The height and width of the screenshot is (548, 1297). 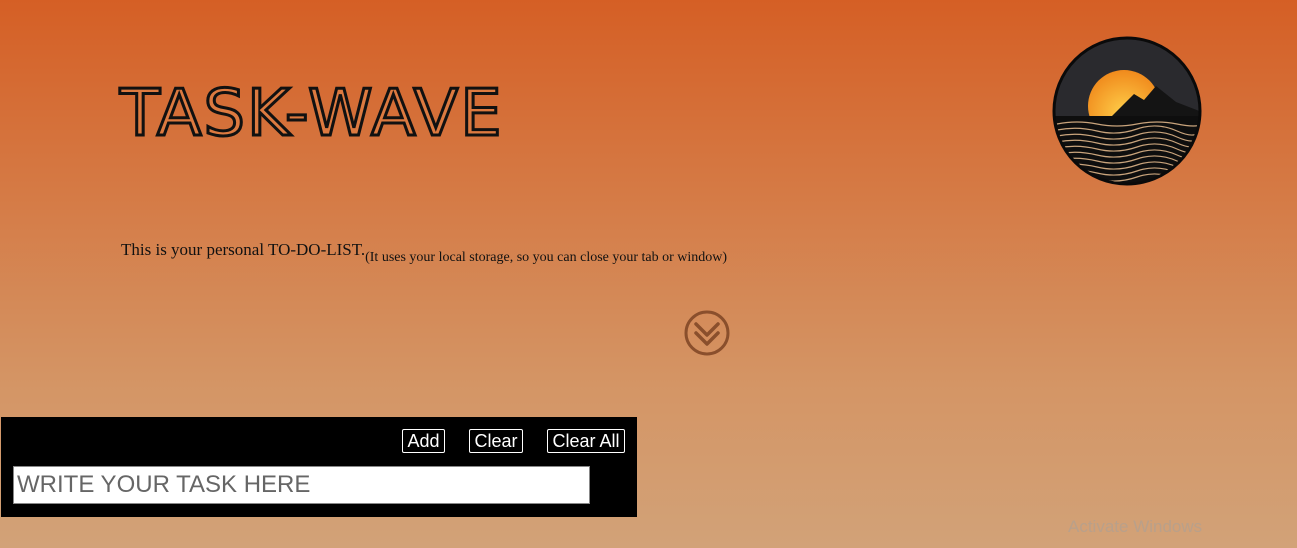 I want to click on intro-main-text: This is your personal TO-DO-LIST., so click(x=243, y=249).